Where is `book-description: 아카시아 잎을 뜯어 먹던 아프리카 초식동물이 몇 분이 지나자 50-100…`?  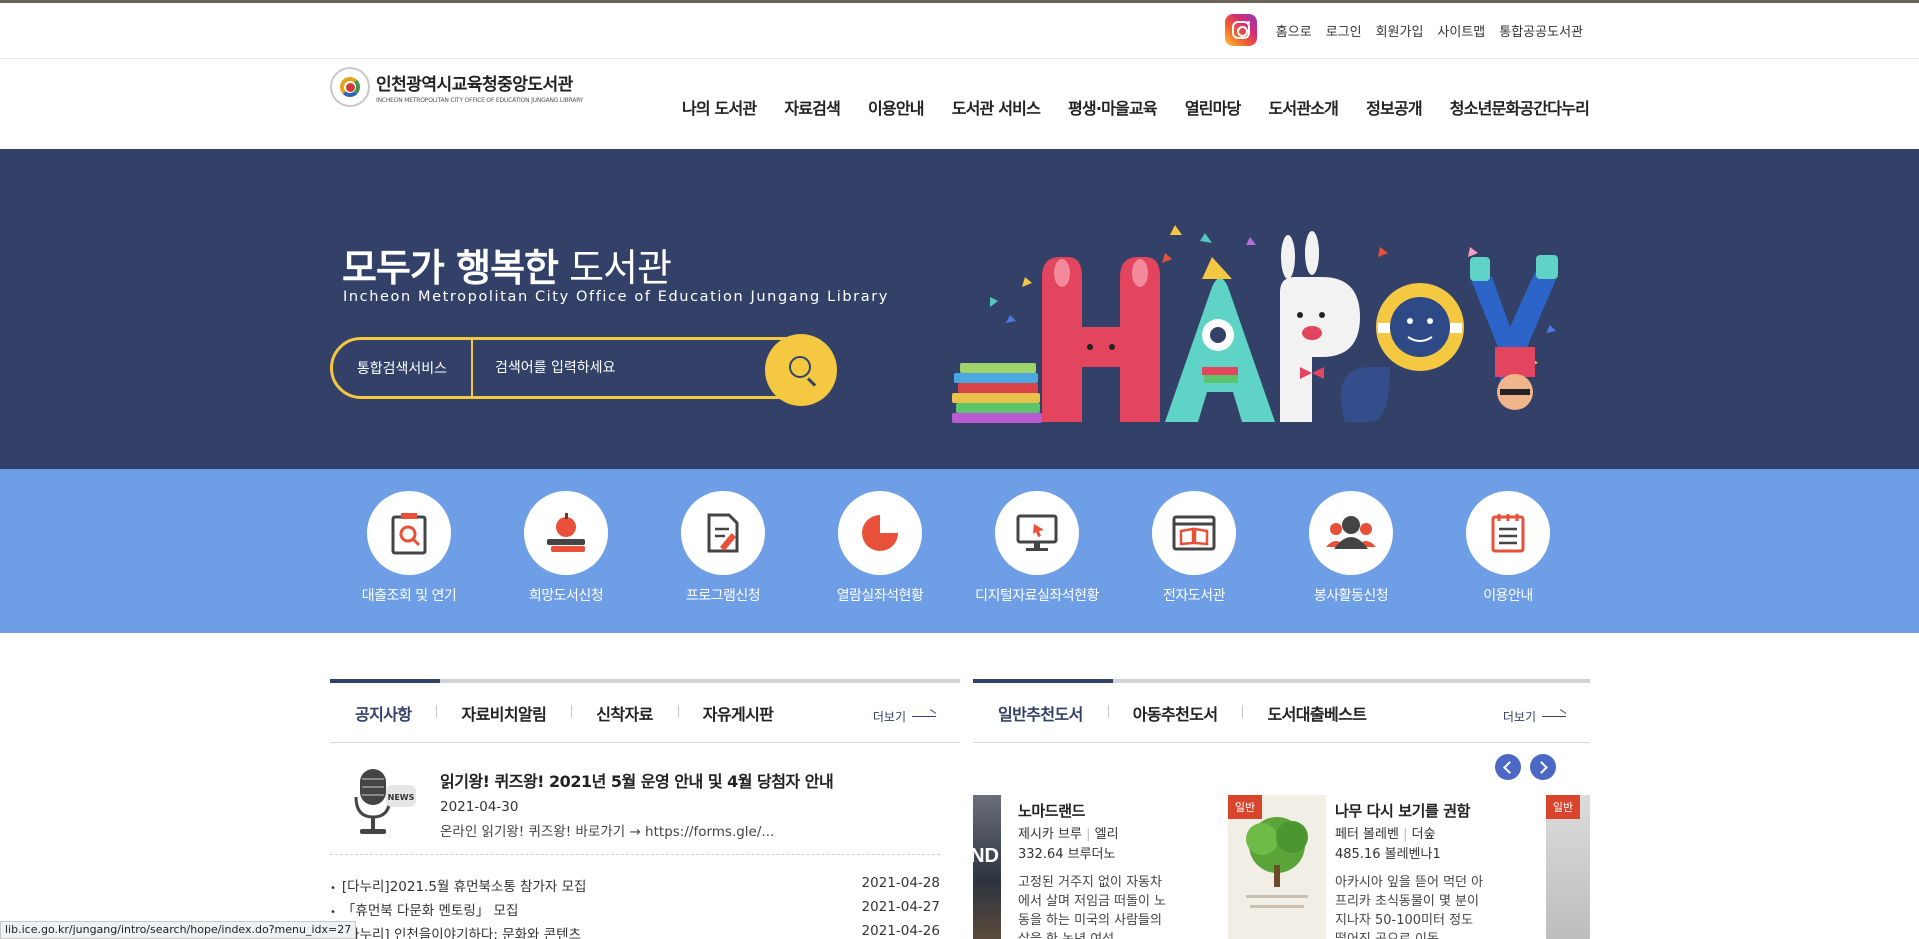 book-description: 아카시아 잎을 뜯어 먹던 아프리카 초식동물이 몇 분이 지나자 50-100… is located at coordinates (1409, 907).